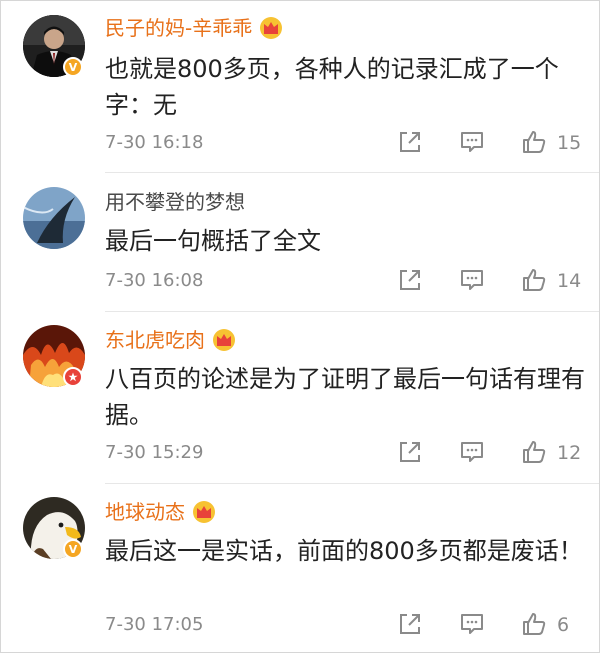  I want to click on shark-fin-avatar, so click(54, 218).